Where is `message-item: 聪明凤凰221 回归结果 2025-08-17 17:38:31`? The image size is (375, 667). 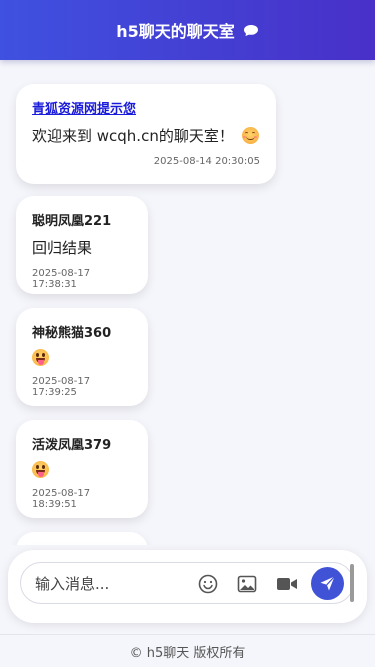
message-item: 聪明凤凰221 回归结果 2025-08-17 17:38:31 is located at coordinates (82, 245).